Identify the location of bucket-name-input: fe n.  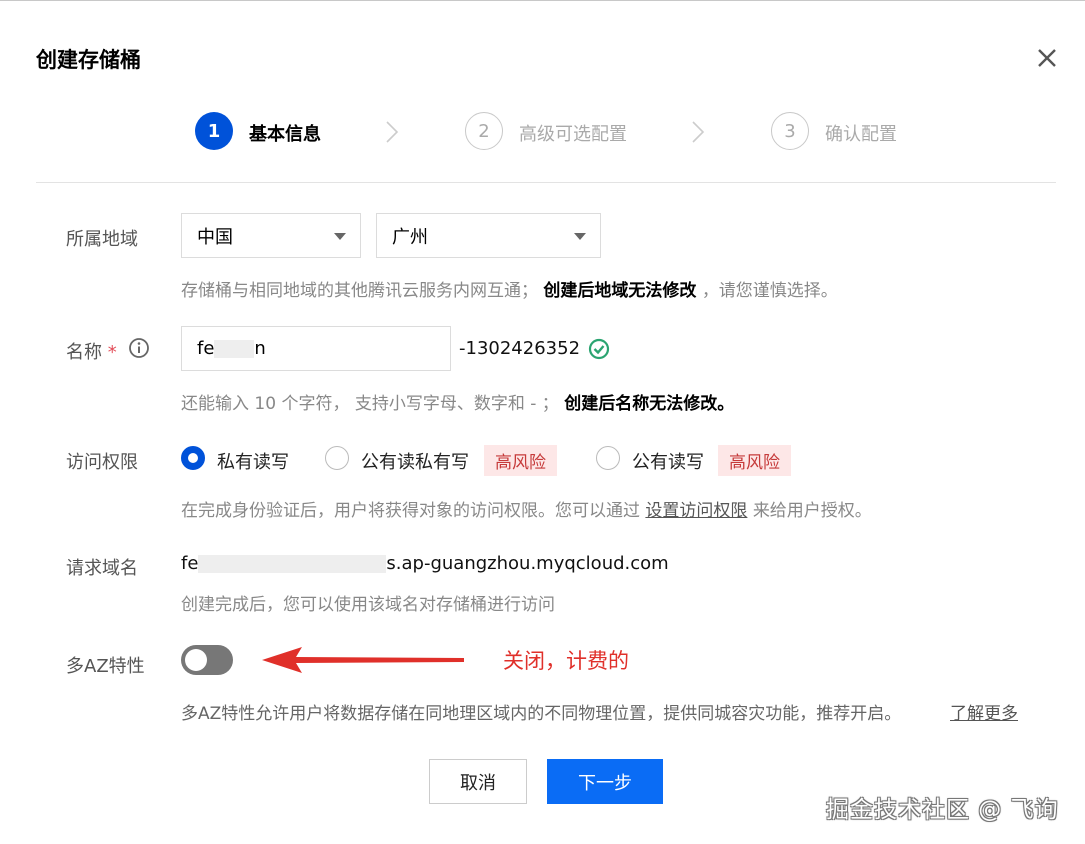
(316, 348).